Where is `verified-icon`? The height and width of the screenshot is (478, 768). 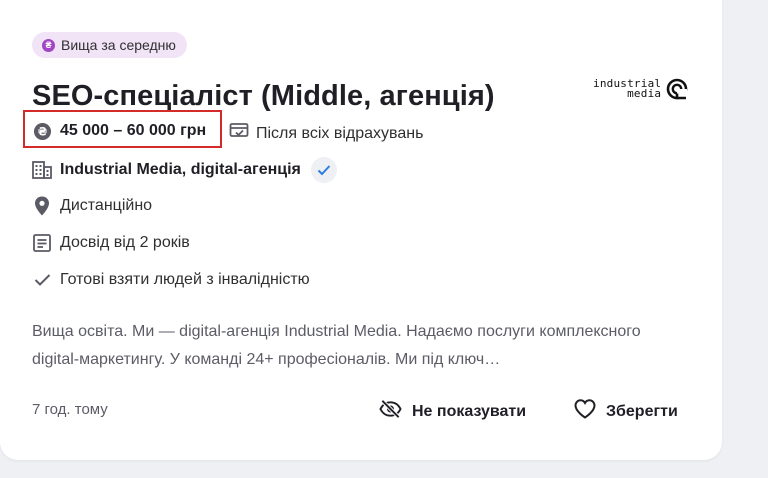
verified-icon is located at coordinates (323, 170).